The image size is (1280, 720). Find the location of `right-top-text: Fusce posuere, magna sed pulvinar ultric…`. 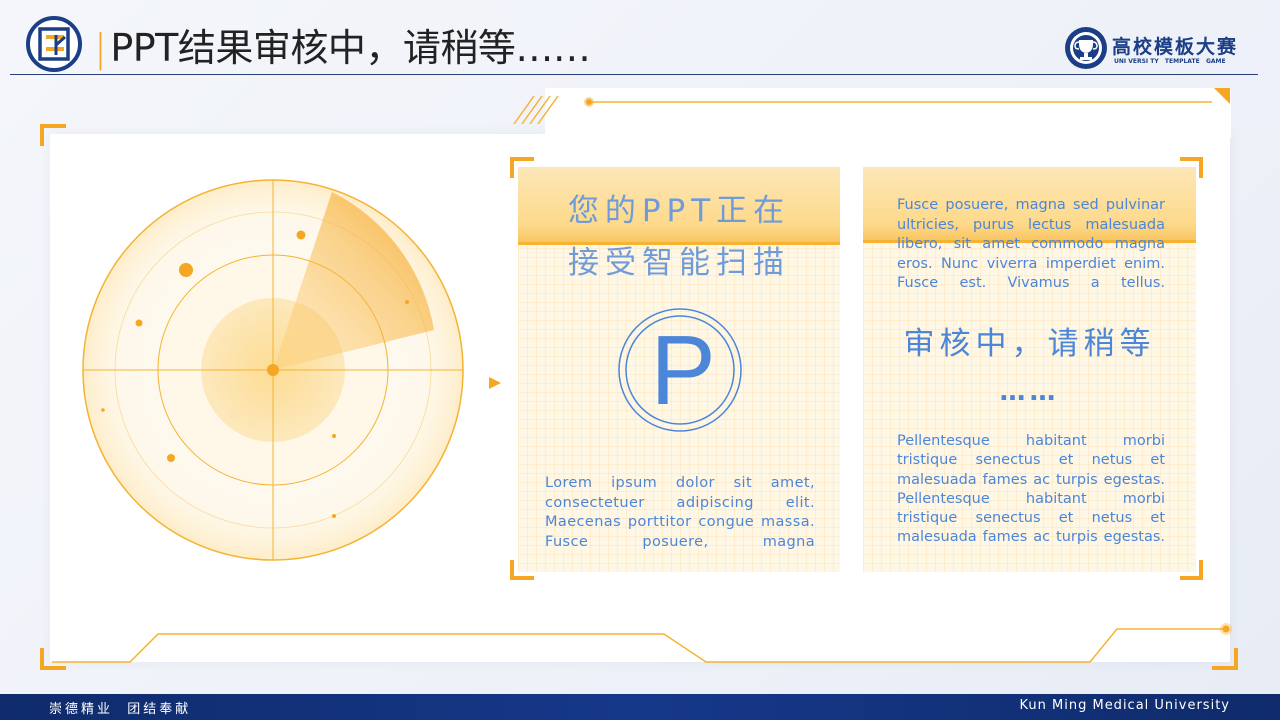

right-top-text: Fusce posuere, magna sed pulvinar ultric… is located at coordinates (1031, 244).